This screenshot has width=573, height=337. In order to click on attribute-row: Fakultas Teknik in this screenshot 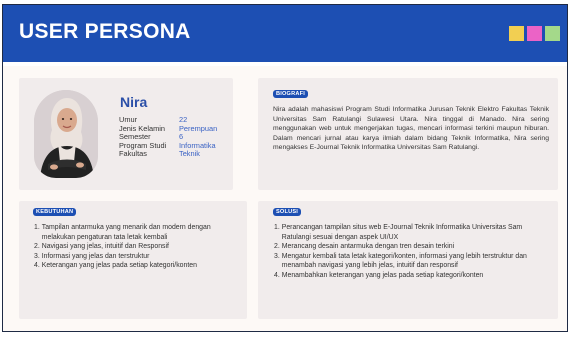, I will do `click(168, 154)`.